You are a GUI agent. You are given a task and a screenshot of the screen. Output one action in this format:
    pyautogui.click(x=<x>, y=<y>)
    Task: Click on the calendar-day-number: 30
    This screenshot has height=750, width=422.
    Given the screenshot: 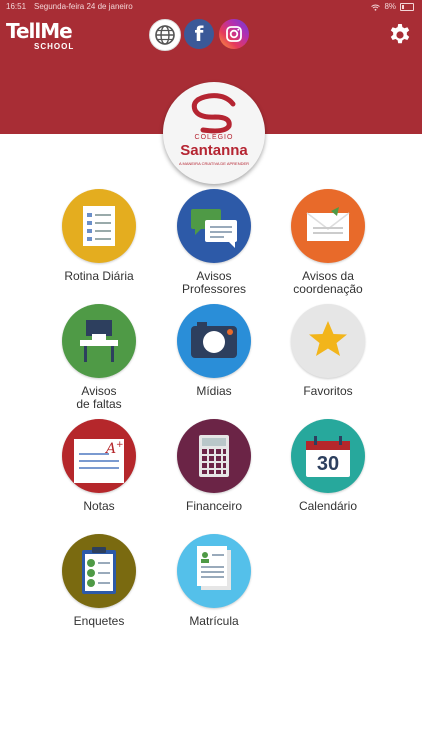 What is the action you would take?
    pyautogui.click(x=328, y=464)
    